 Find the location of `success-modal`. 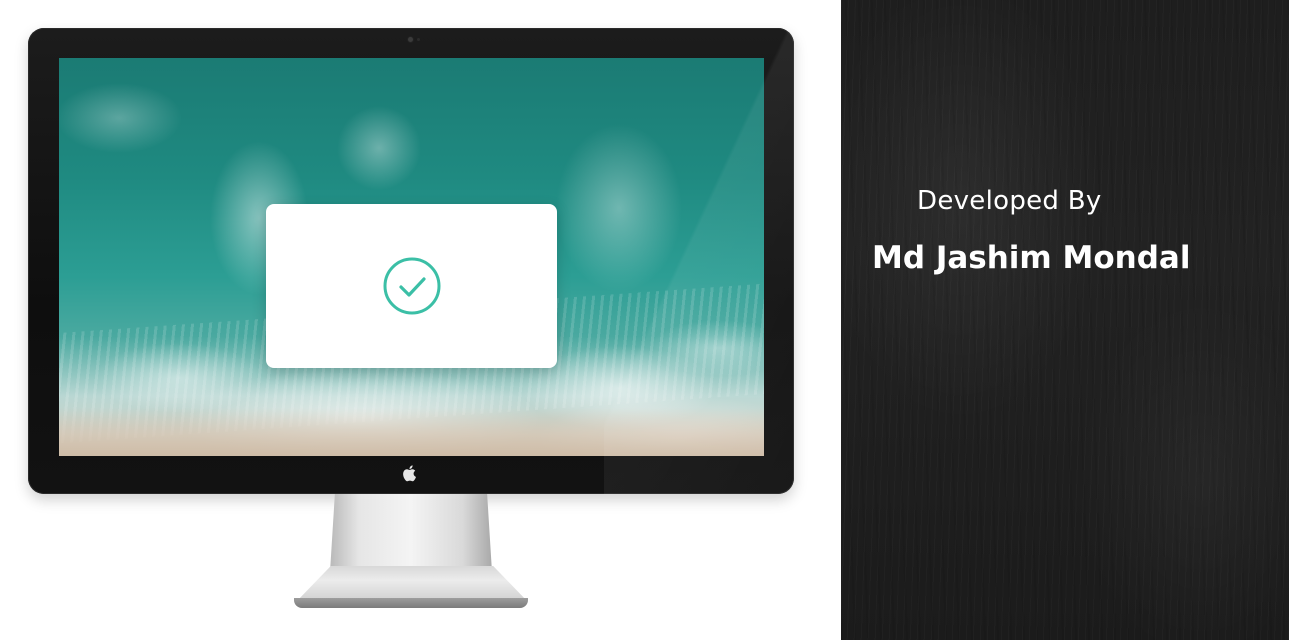

success-modal is located at coordinates (411, 286).